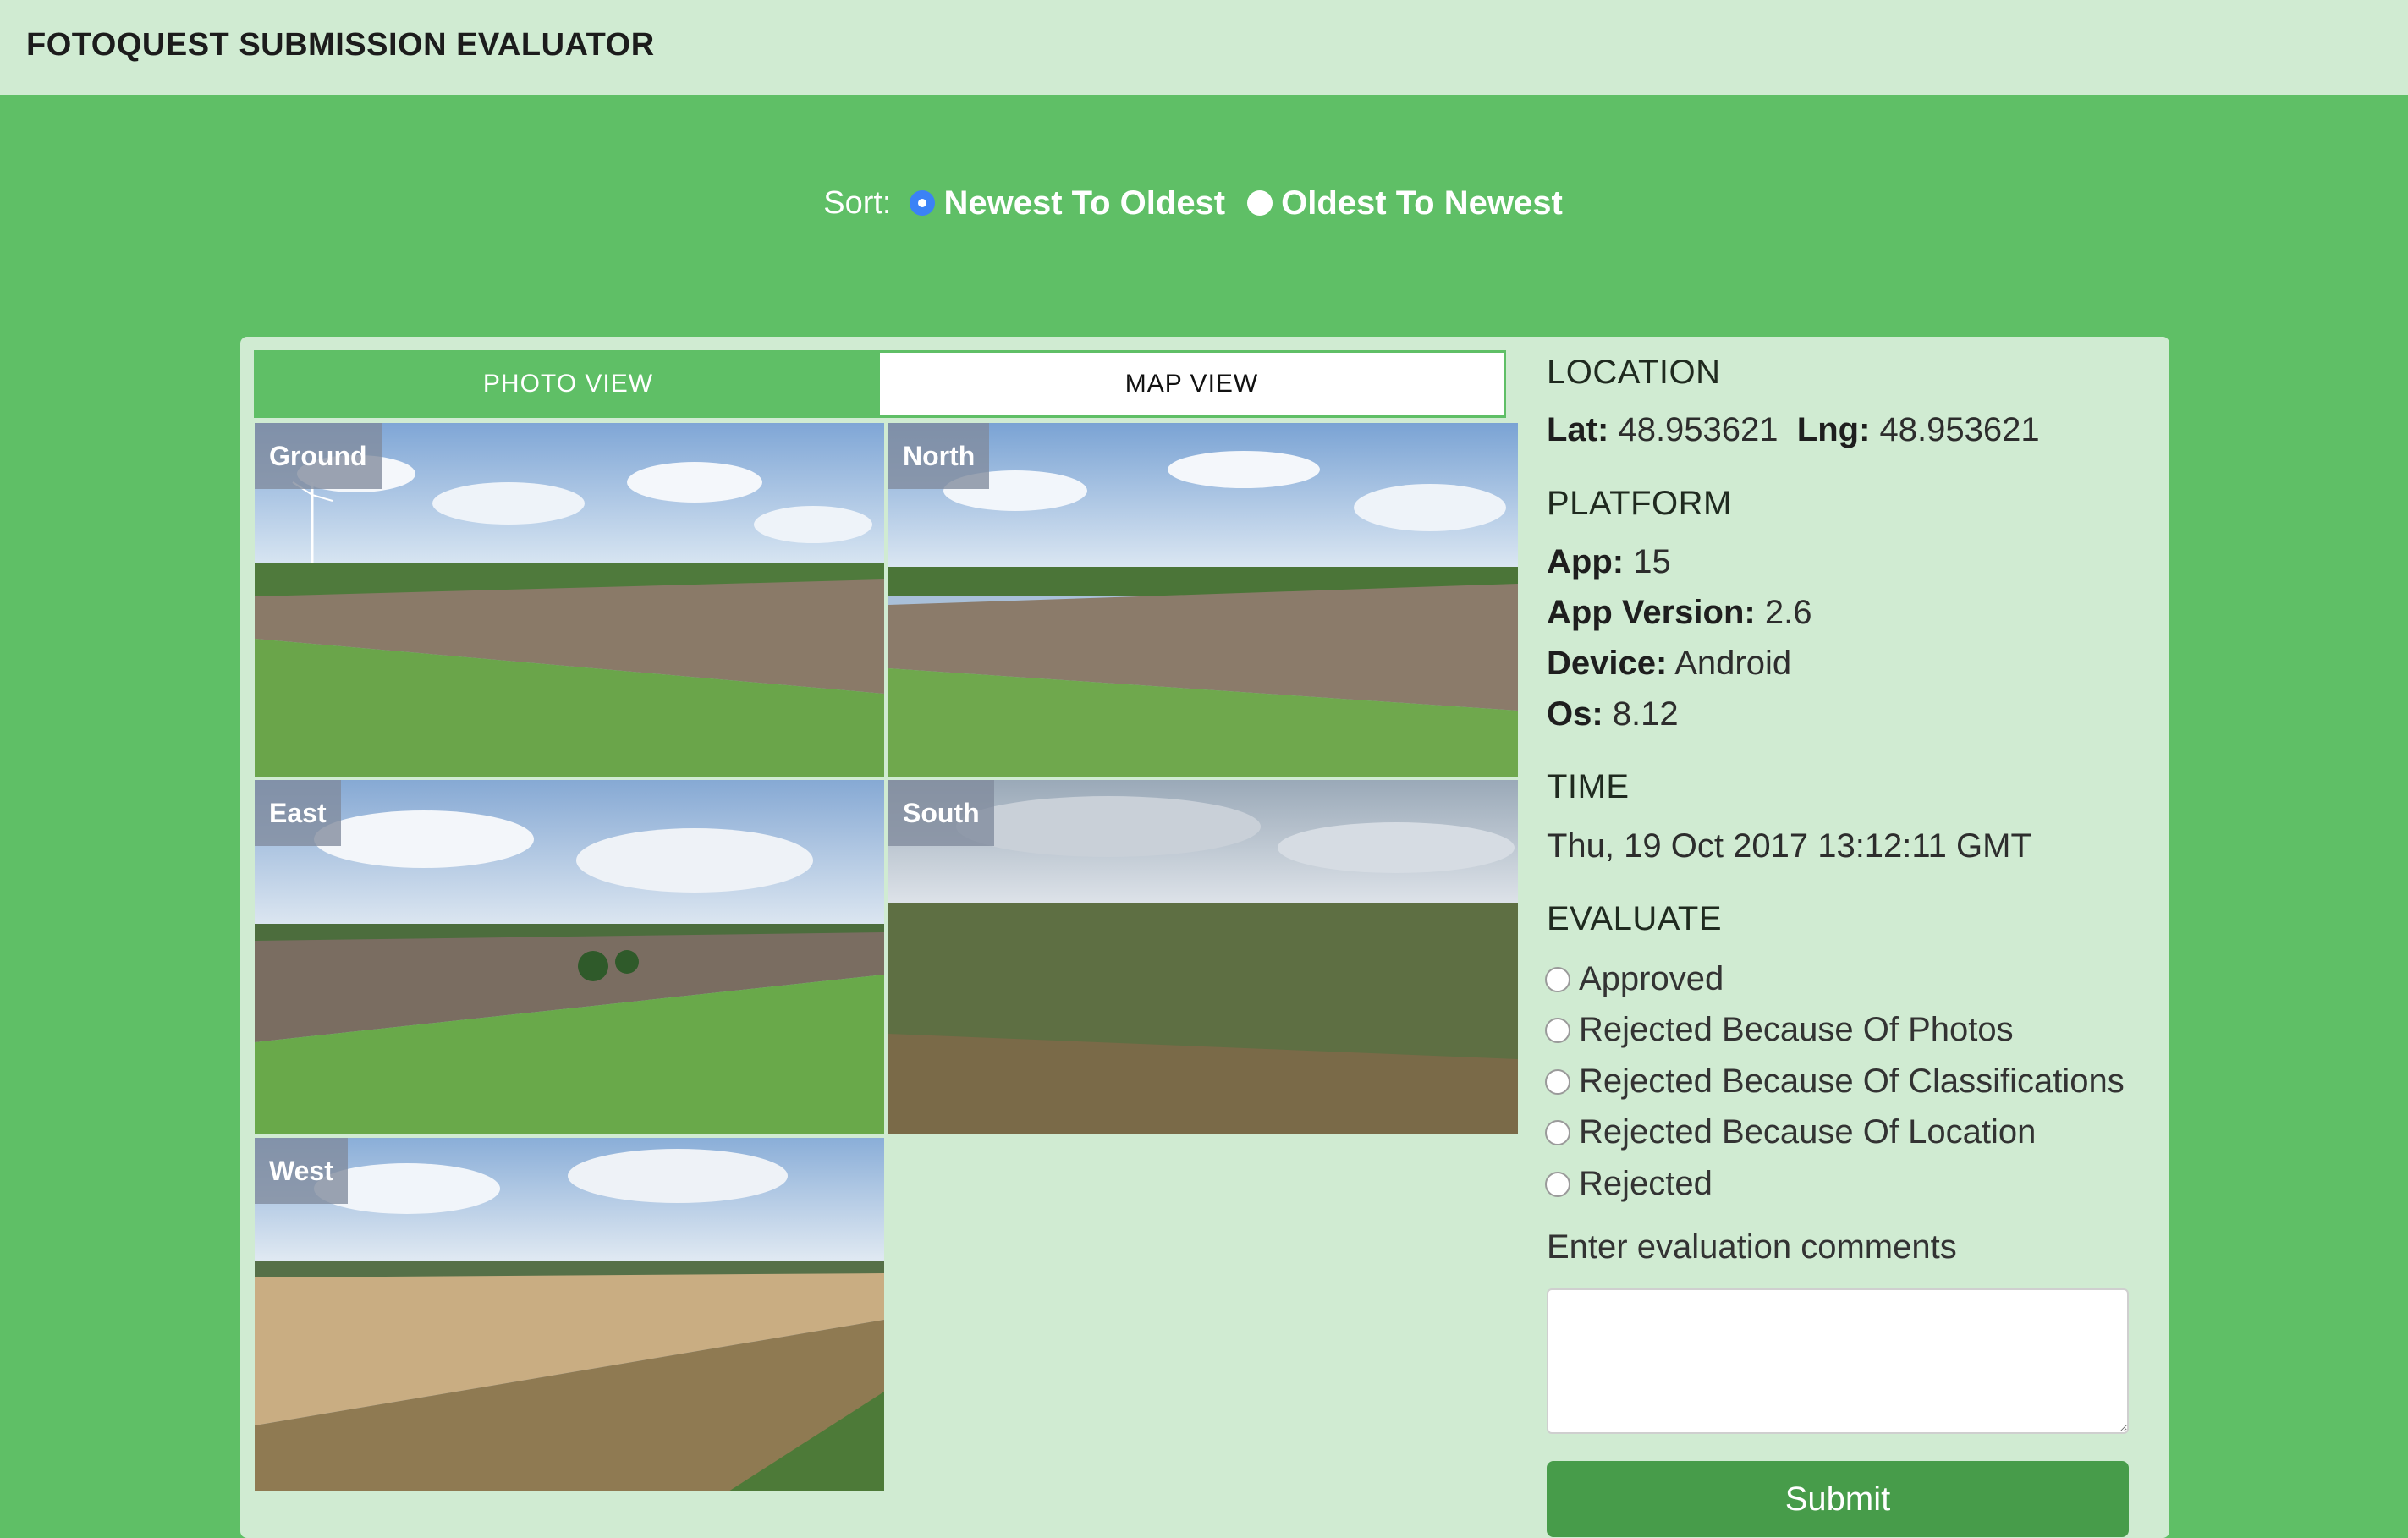  Describe the element at coordinates (1557, 1132) in the screenshot. I see `rejected-location-radio` at that location.